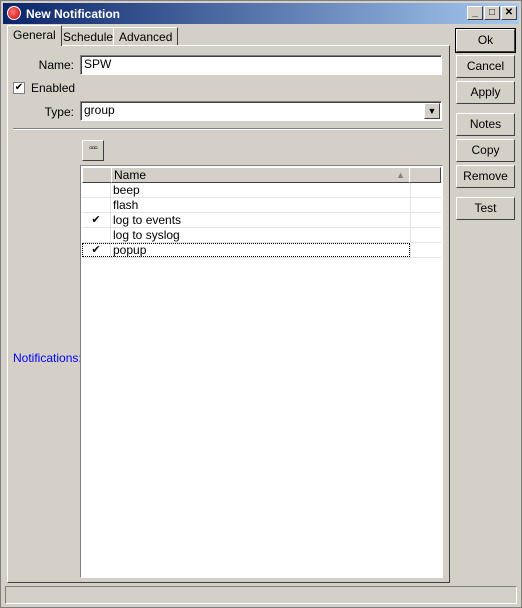 This screenshot has width=522, height=608. Describe the element at coordinates (130, 250) in the screenshot. I see `list-item-name: popup` at that location.